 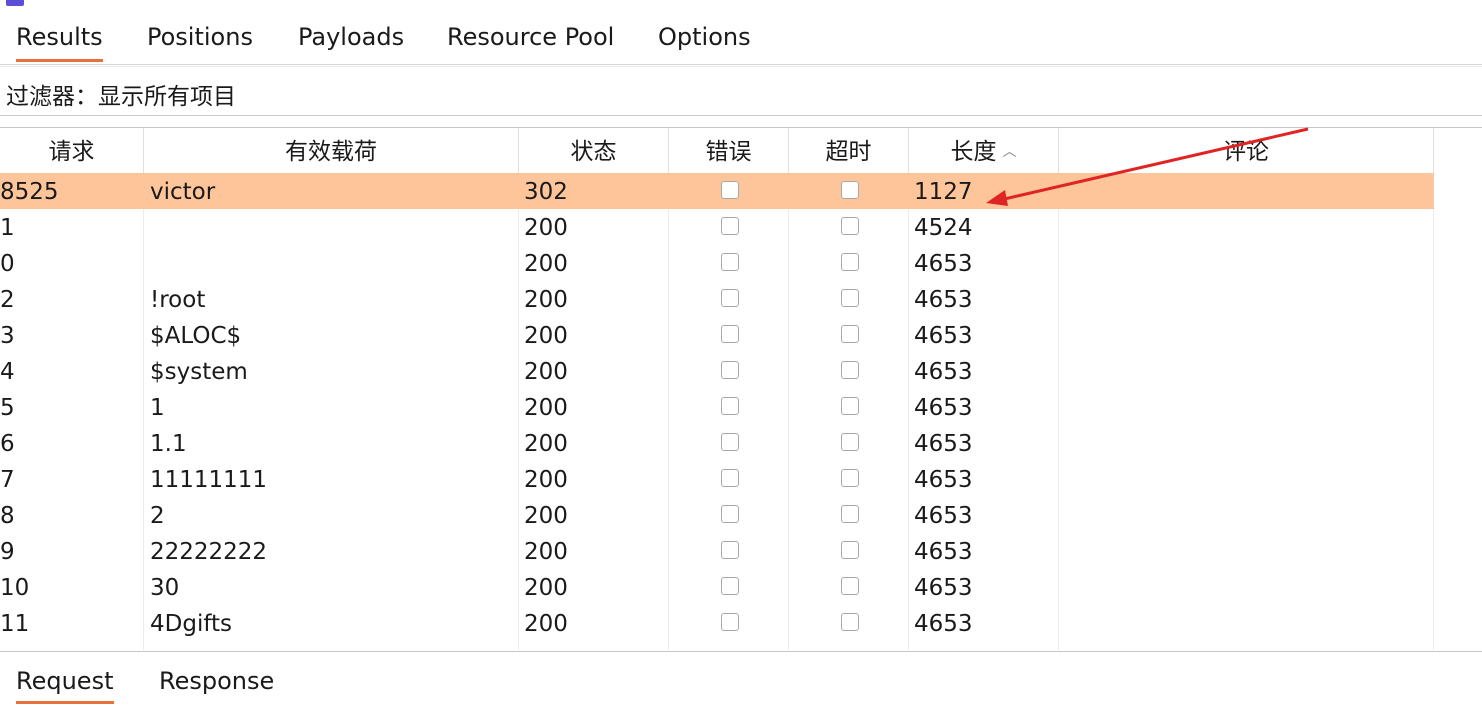 I want to click on table-row: 8525 victor 302 1127, so click(x=717, y=191).